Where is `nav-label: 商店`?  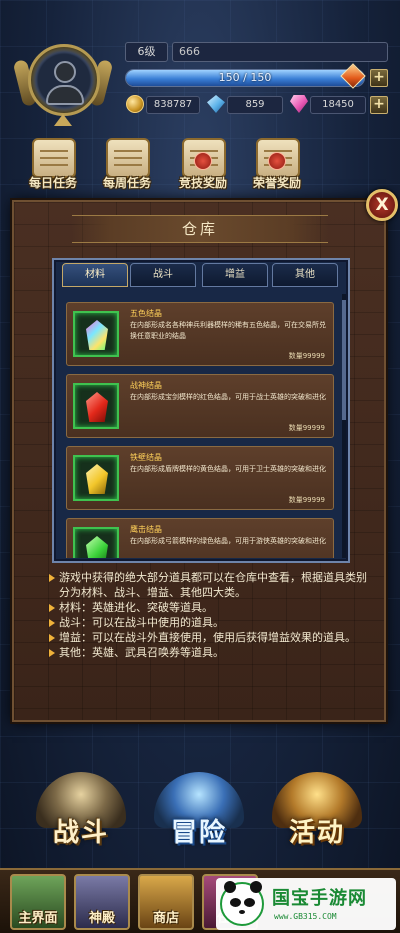
nav-label: 商店 is located at coordinates (165, 918).